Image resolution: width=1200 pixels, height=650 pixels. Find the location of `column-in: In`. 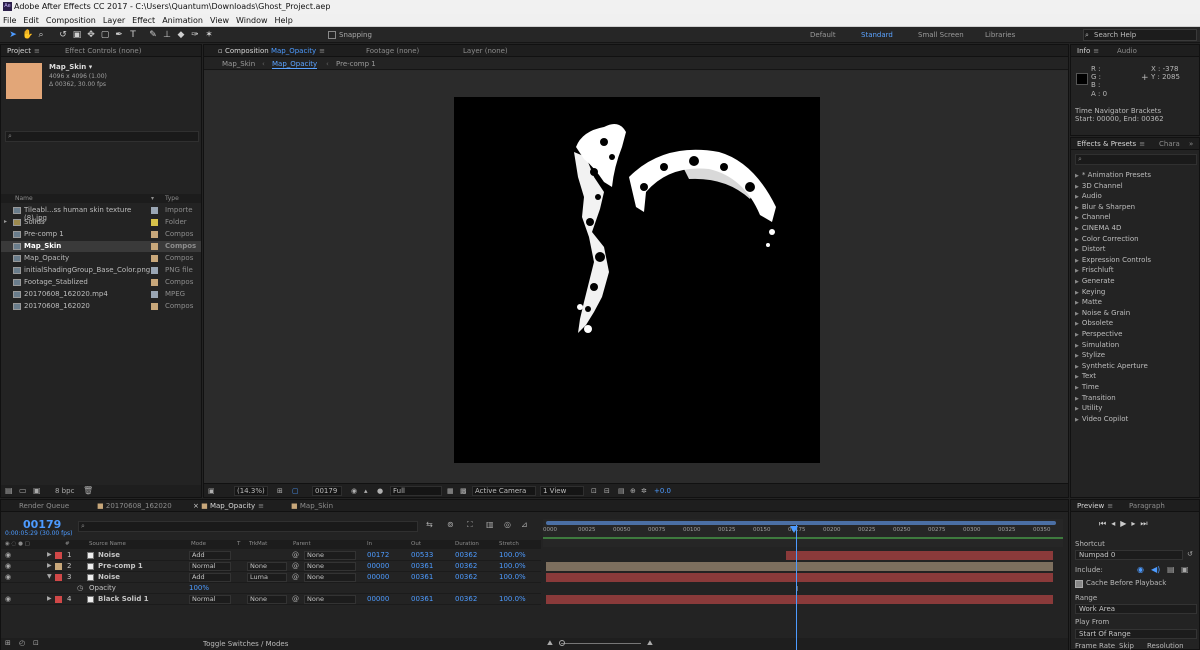

column-in: In is located at coordinates (369, 544).